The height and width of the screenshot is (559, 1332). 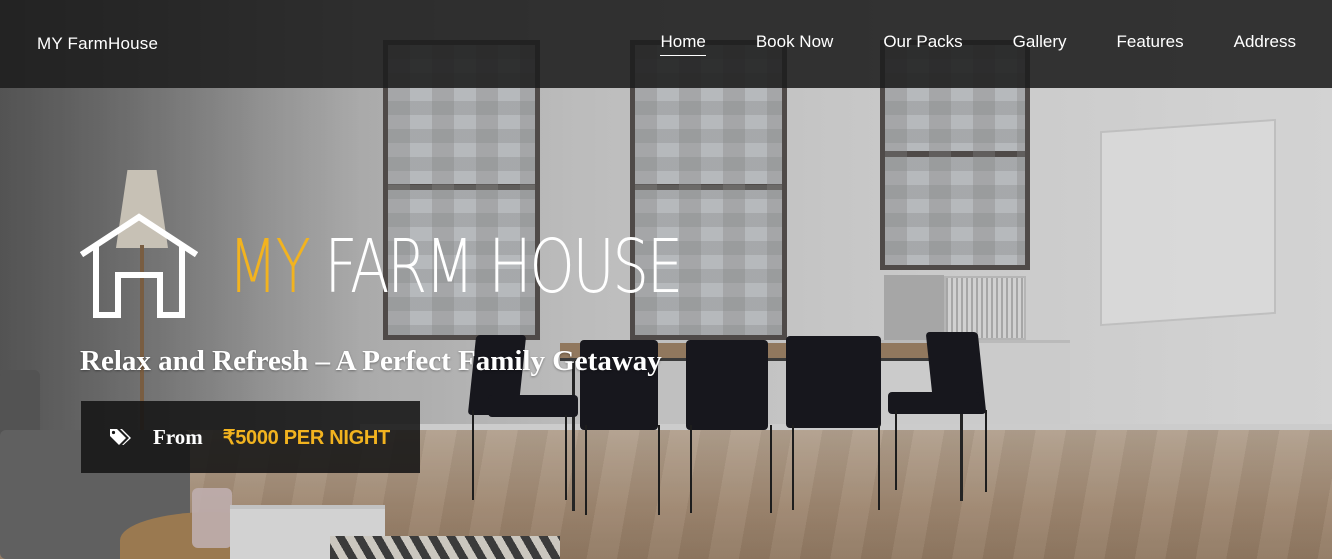 I want to click on hero-logo: MY FARM HOUSE, so click(x=444, y=267).